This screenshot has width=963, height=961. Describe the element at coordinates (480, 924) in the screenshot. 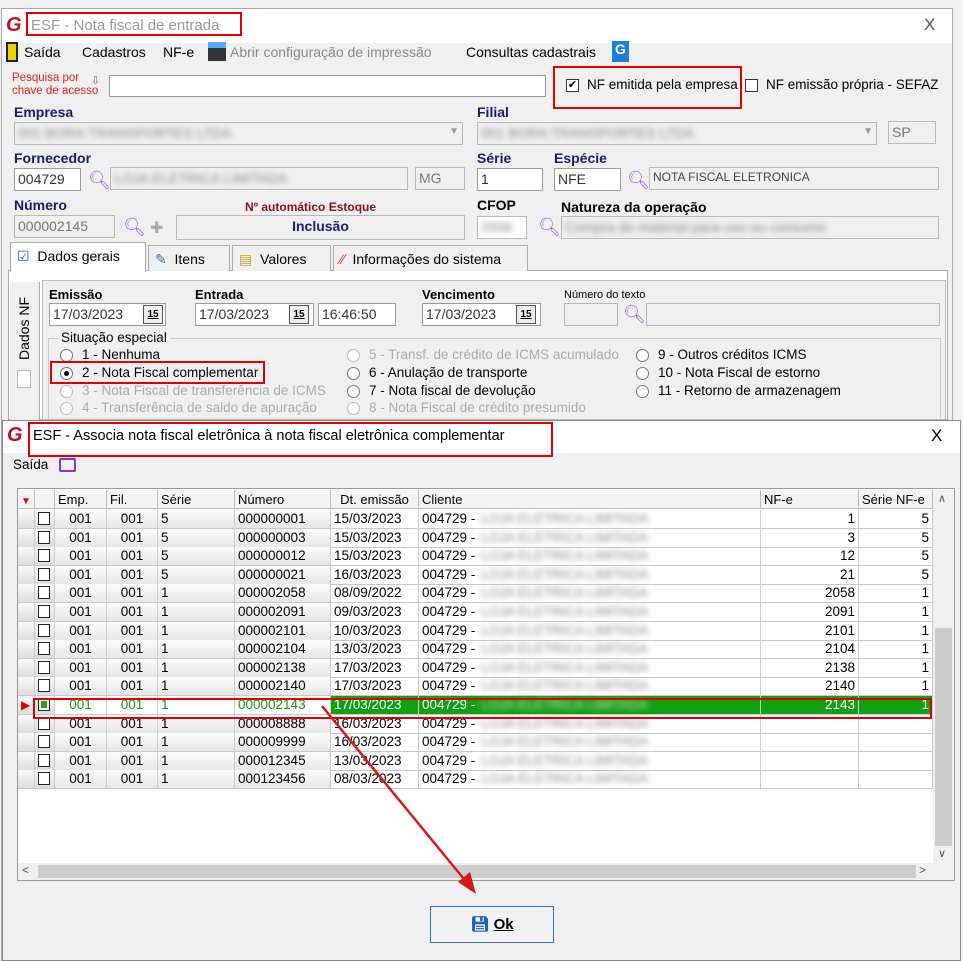

I see `save-icon: 💾︎` at that location.